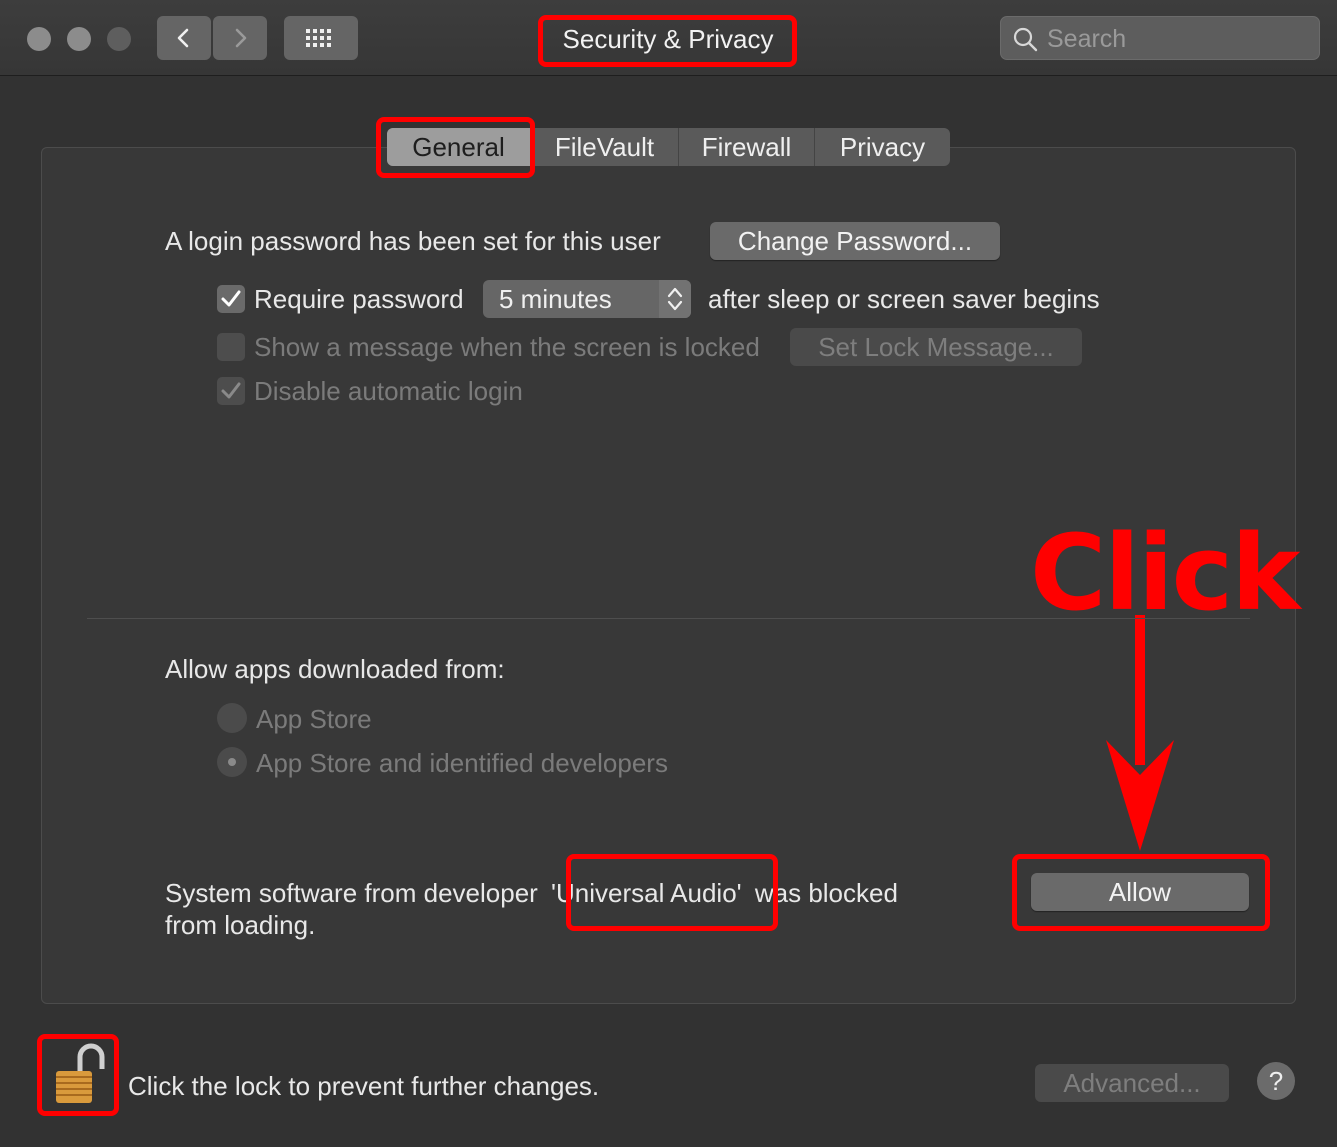 The image size is (1337, 1147). Describe the element at coordinates (1276, 1081) in the screenshot. I see `help-button: ?` at that location.